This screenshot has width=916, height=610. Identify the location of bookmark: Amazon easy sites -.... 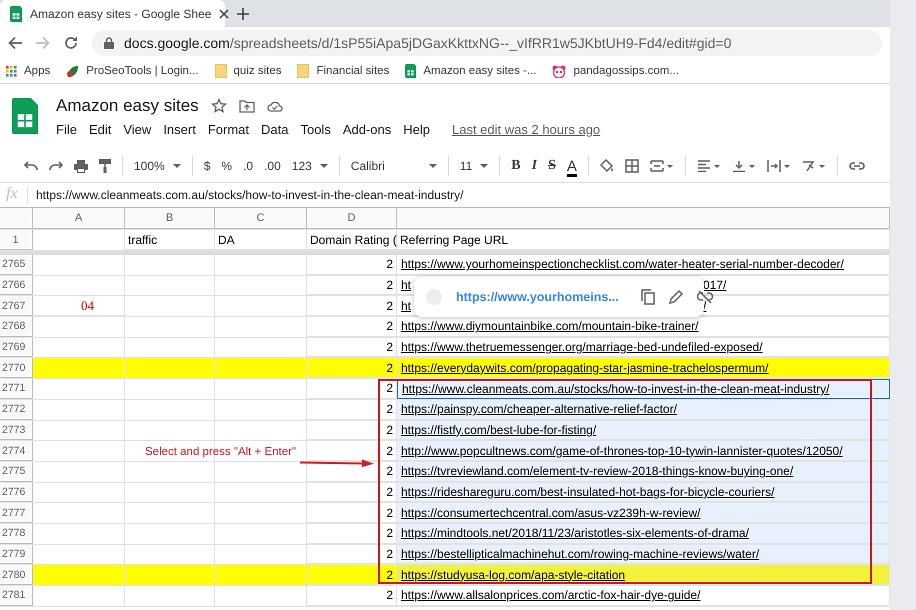
(470, 71).